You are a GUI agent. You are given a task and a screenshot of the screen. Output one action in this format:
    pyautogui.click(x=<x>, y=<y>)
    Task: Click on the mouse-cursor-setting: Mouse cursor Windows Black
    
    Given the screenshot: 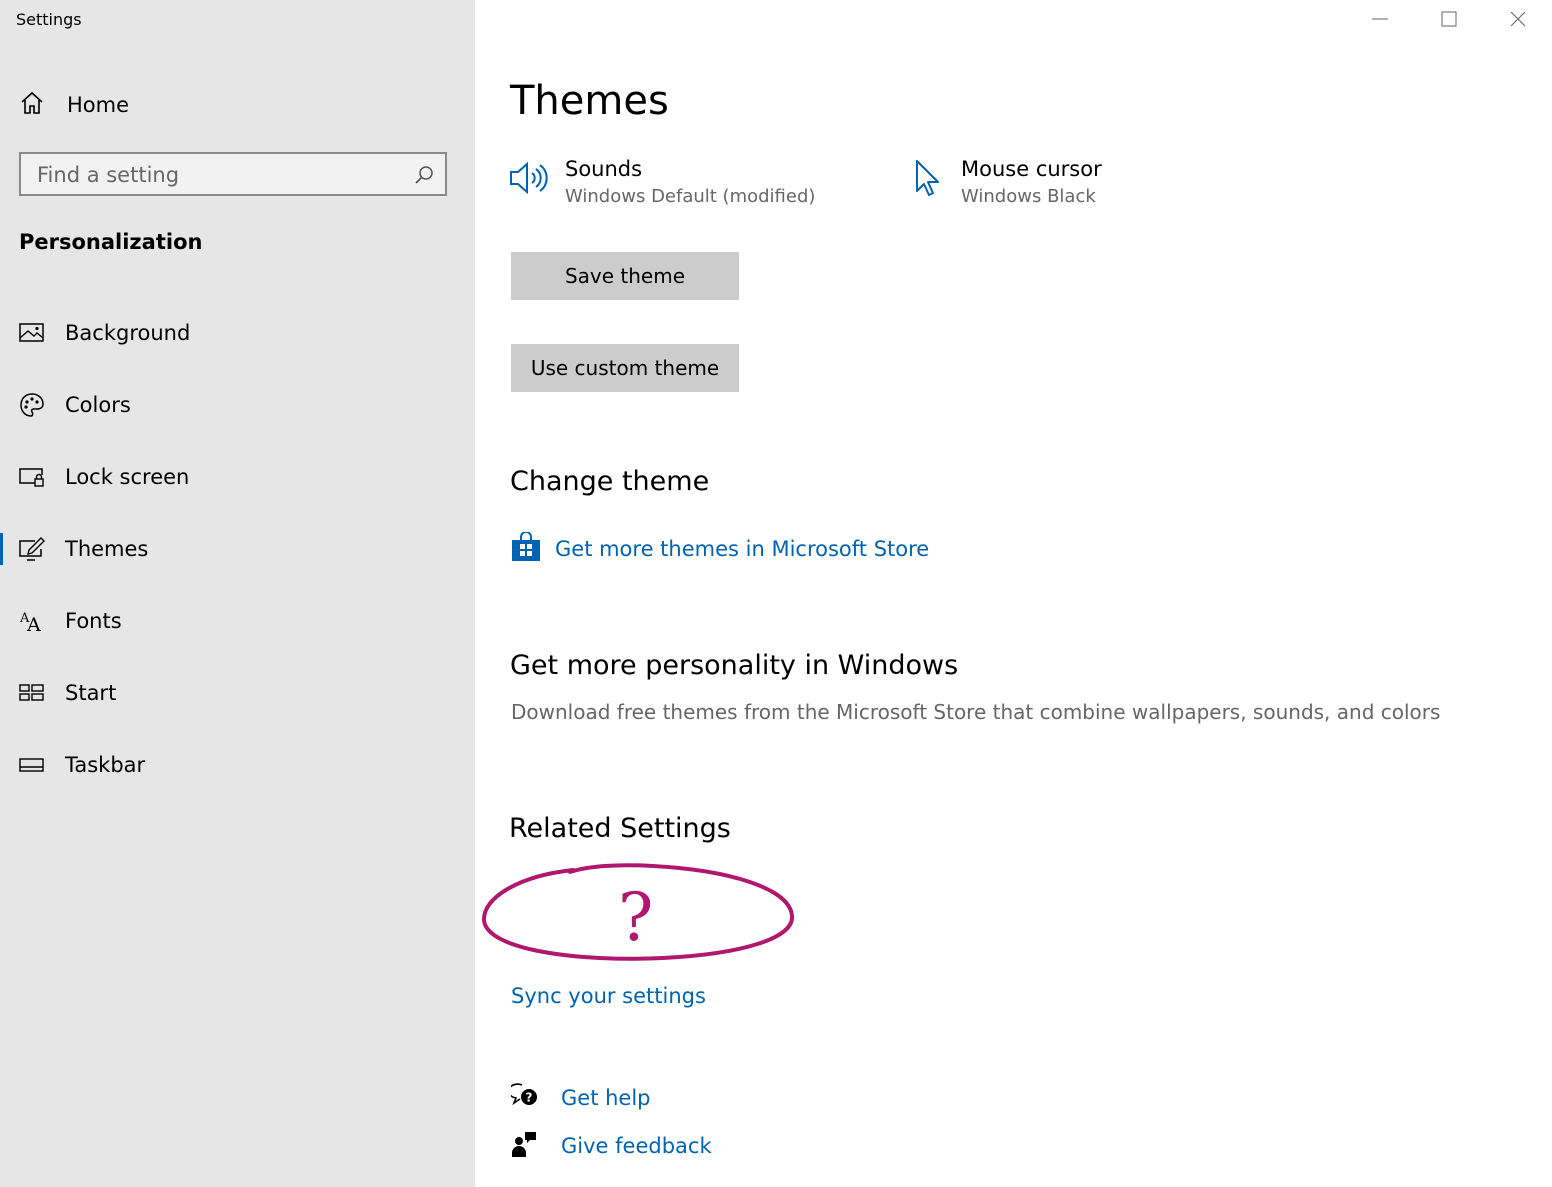 What is the action you would take?
    pyautogui.click(x=1007, y=184)
    